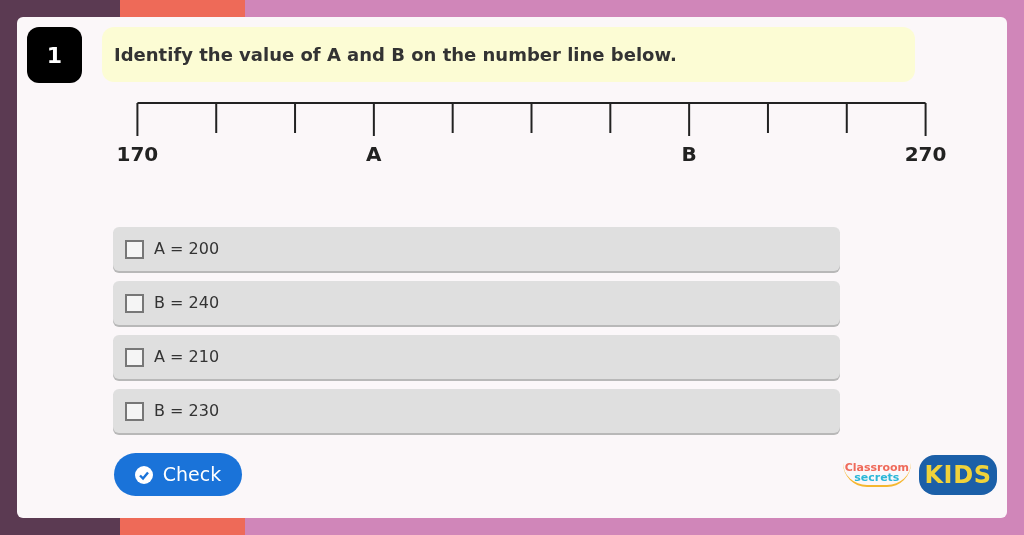 The width and height of the screenshot is (1024, 535). Describe the element at coordinates (958, 474) in the screenshot. I see `logo-badge: KIDS` at that location.